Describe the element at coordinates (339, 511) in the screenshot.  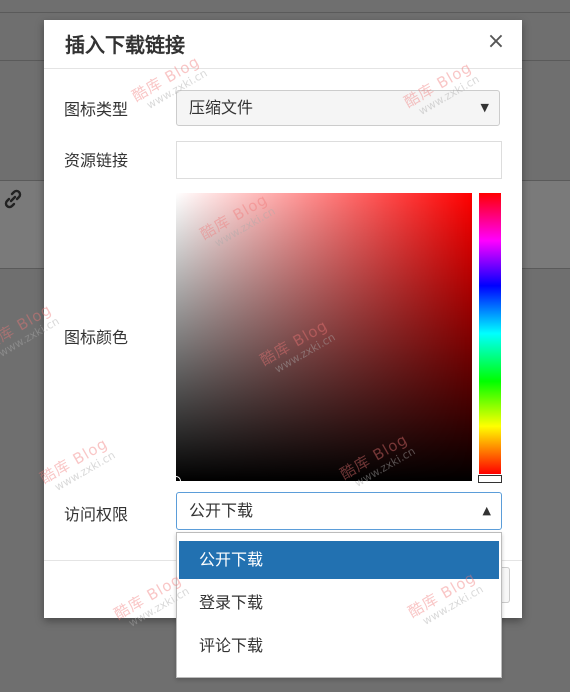
I see `access-select: 公开下载 ▲` at that location.